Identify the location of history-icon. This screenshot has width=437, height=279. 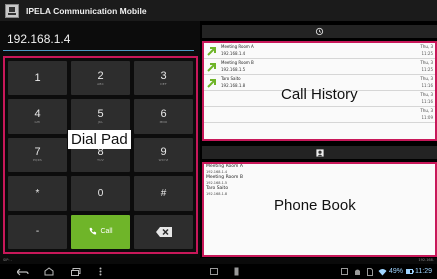
(319, 31).